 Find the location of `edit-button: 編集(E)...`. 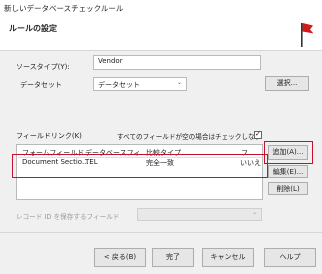

edit-button: 編集(E)... is located at coordinates (288, 171).